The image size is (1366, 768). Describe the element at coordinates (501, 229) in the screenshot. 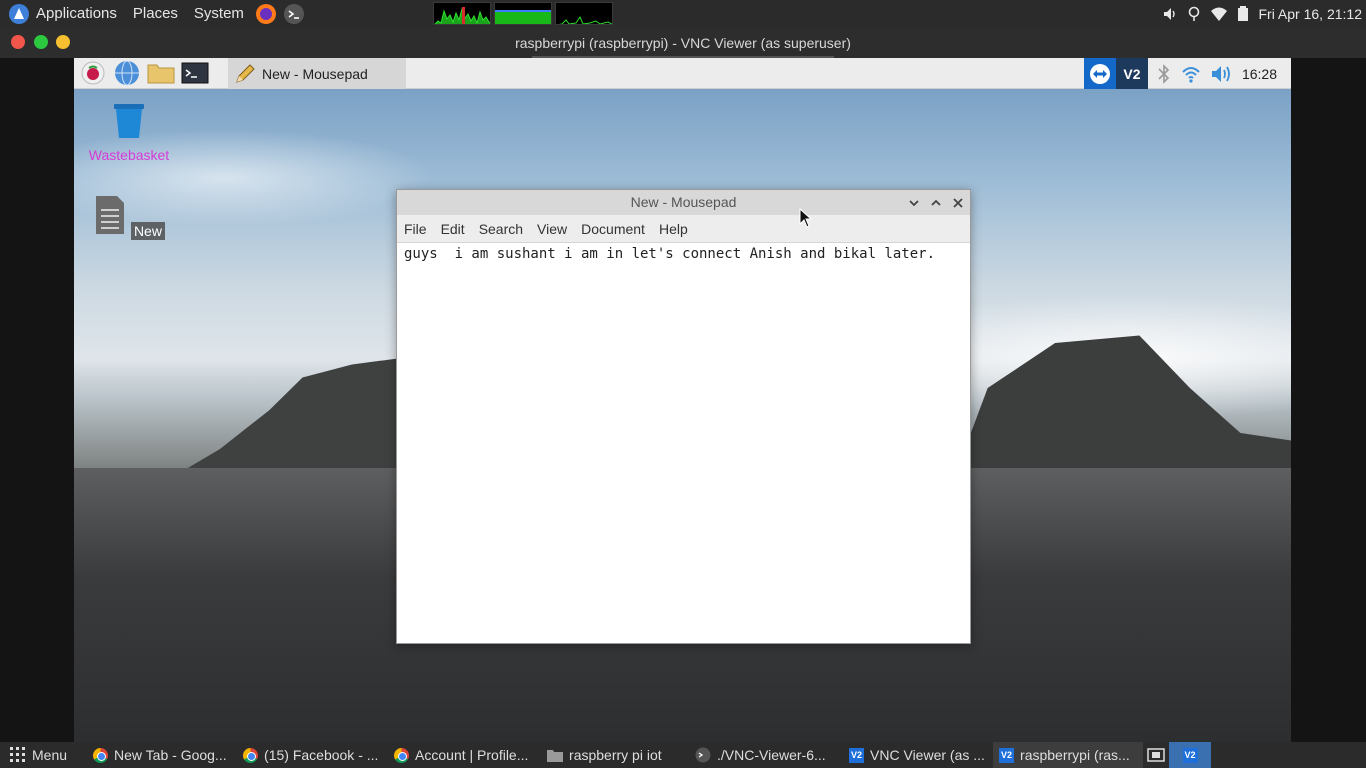

I see `menu-search: Search` at that location.